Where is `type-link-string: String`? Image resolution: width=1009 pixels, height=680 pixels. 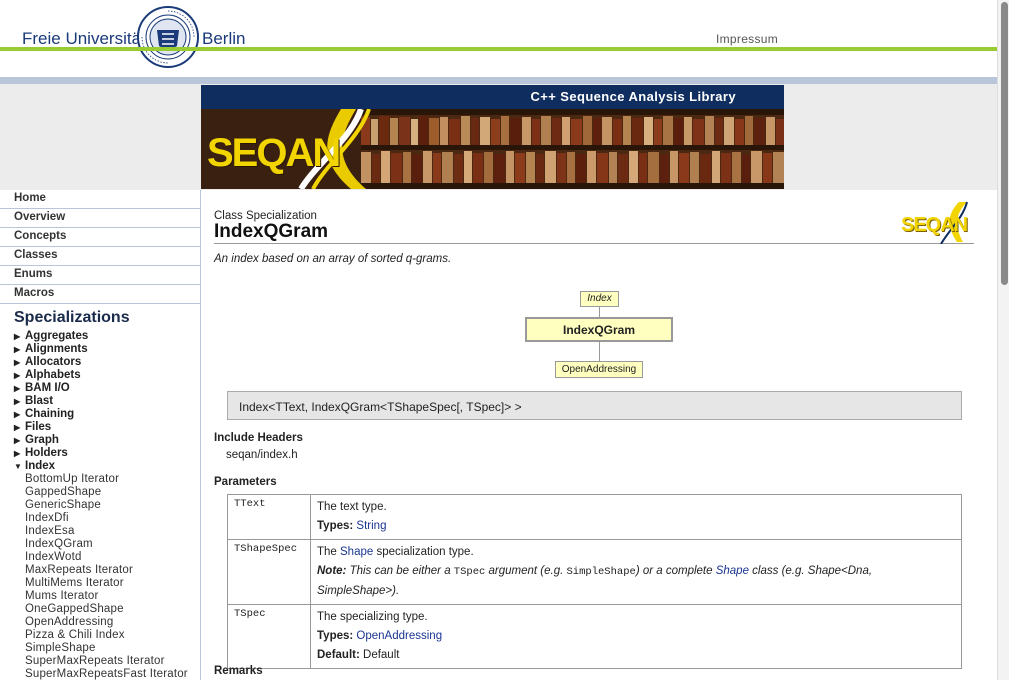
type-link-string: String is located at coordinates (371, 526).